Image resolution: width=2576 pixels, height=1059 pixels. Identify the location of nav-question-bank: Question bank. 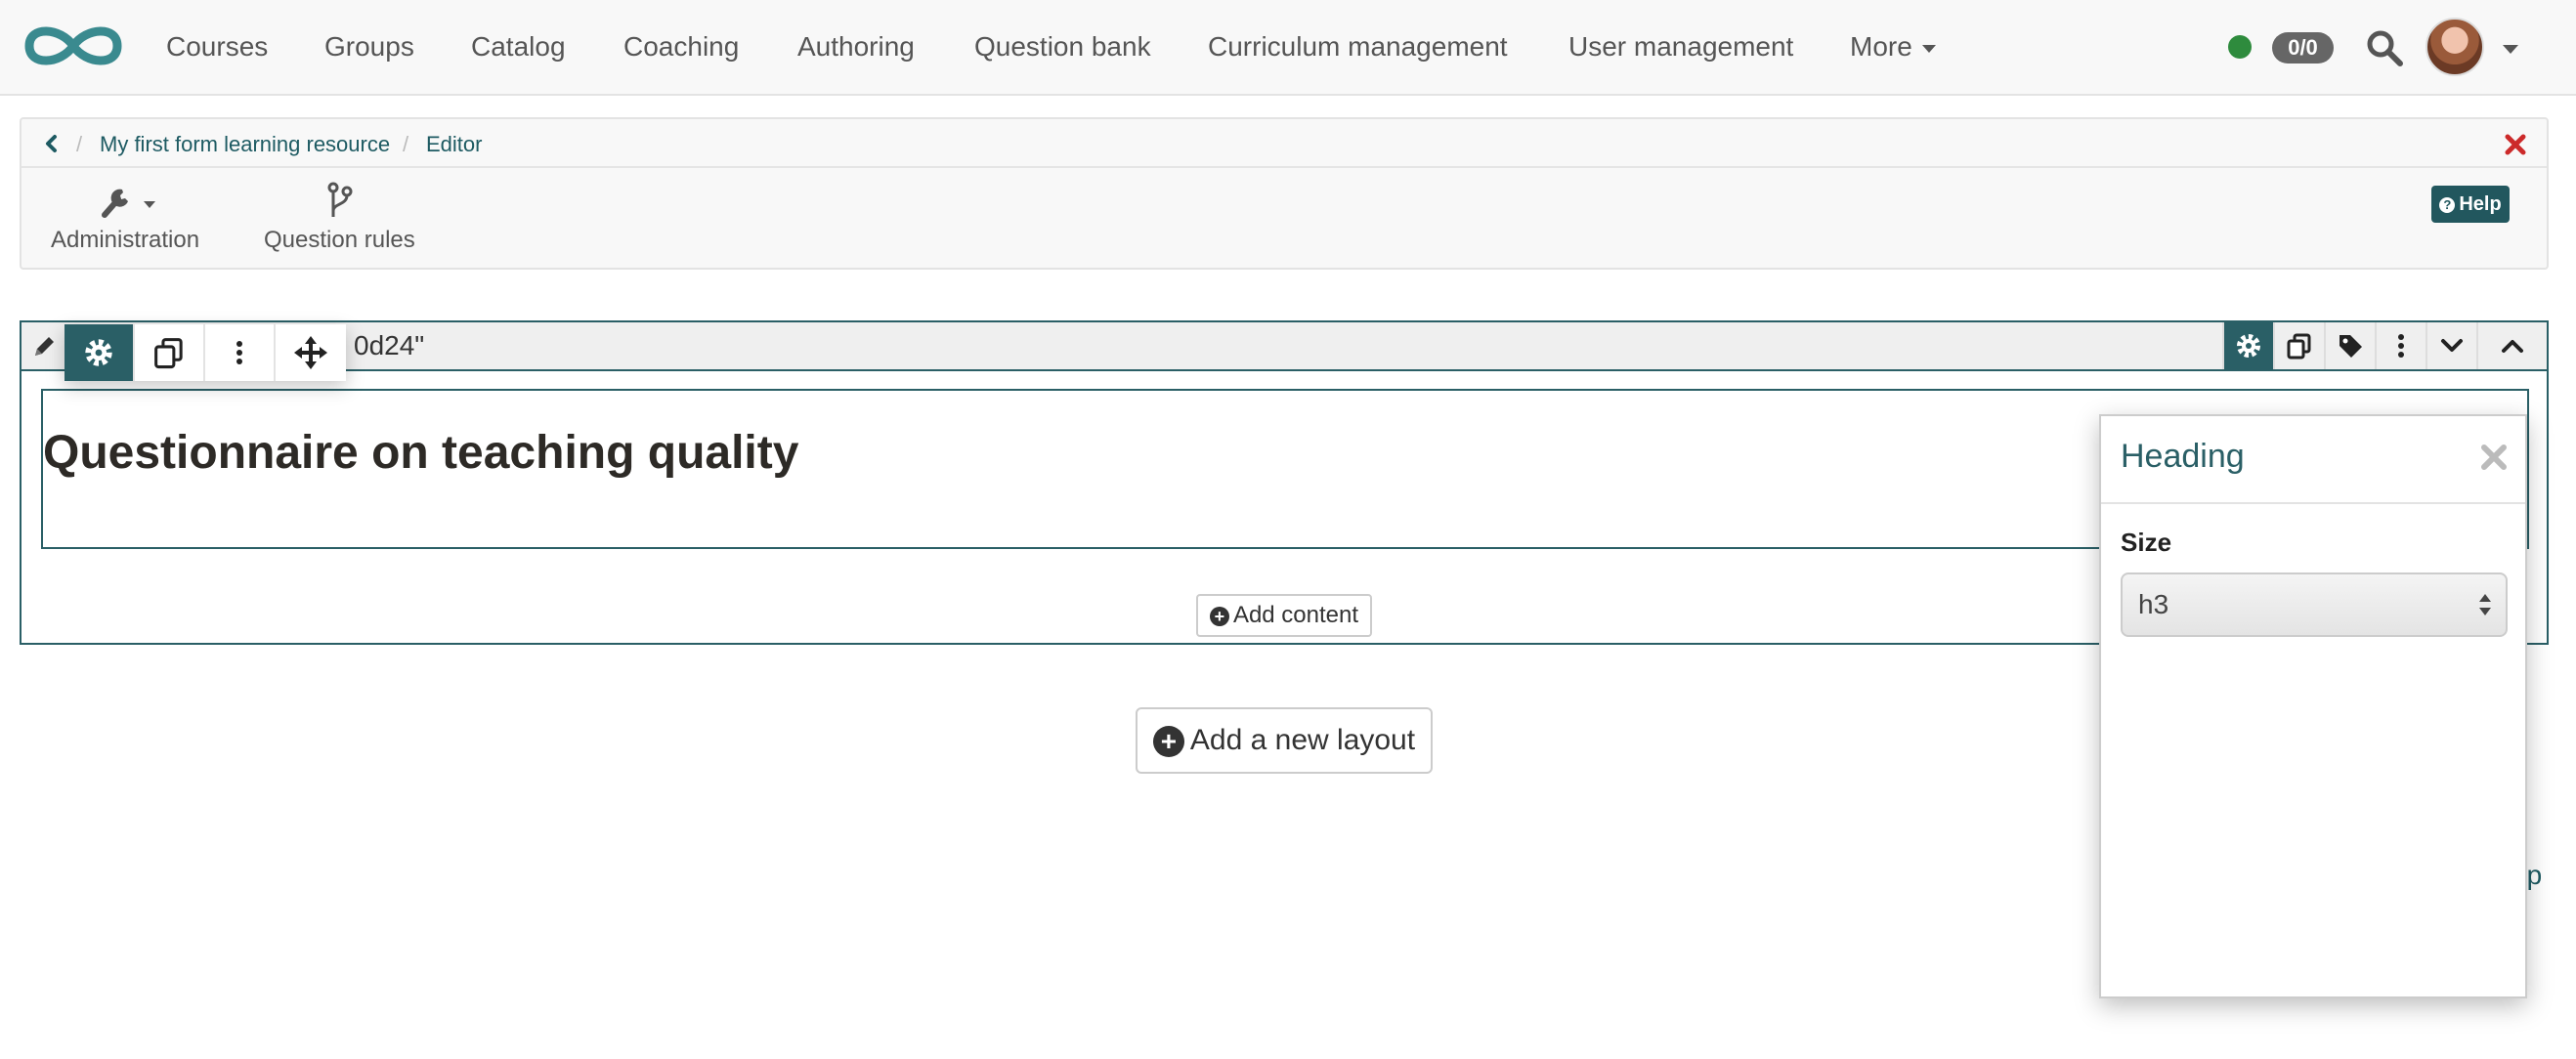
(1062, 47).